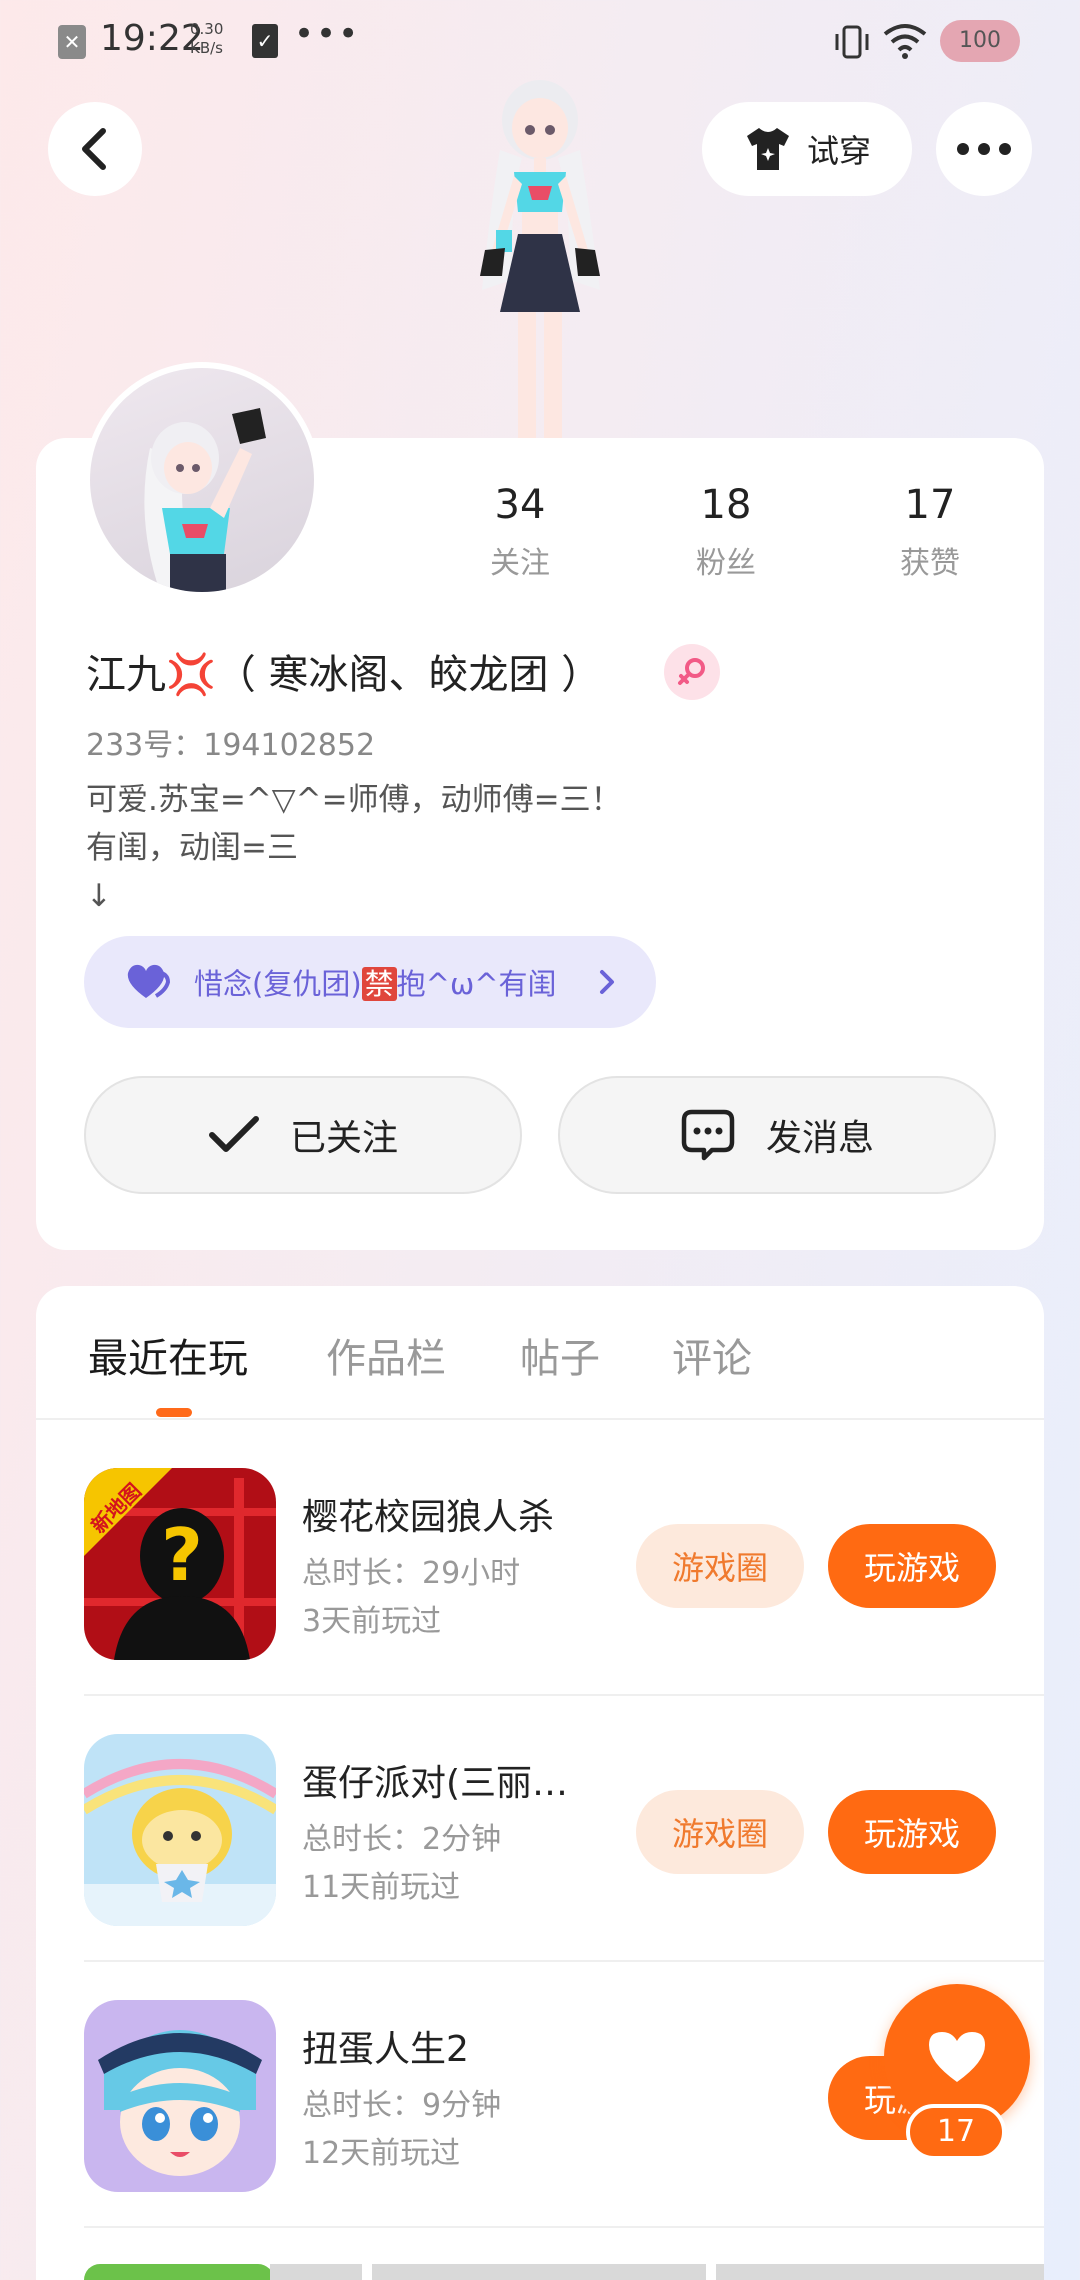 The image size is (1080, 2280). I want to click on wifi-icon, so click(905, 41).